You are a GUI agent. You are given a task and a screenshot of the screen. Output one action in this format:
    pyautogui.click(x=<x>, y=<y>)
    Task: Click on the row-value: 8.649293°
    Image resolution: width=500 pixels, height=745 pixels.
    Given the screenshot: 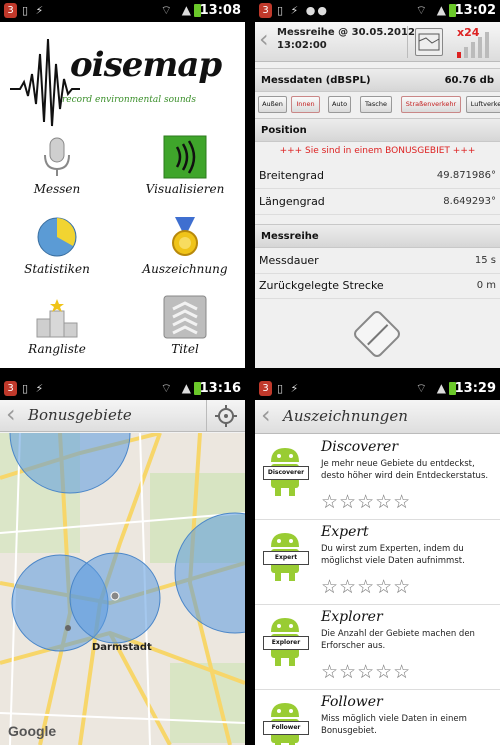 What is the action you would take?
    pyautogui.click(x=469, y=201)
    